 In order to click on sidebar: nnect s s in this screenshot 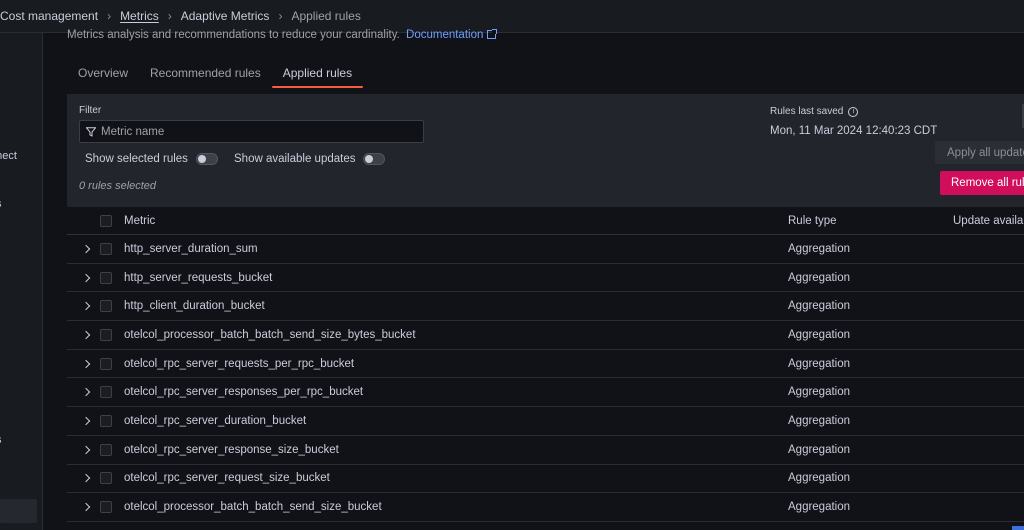, I will do `click(21, 265)`.